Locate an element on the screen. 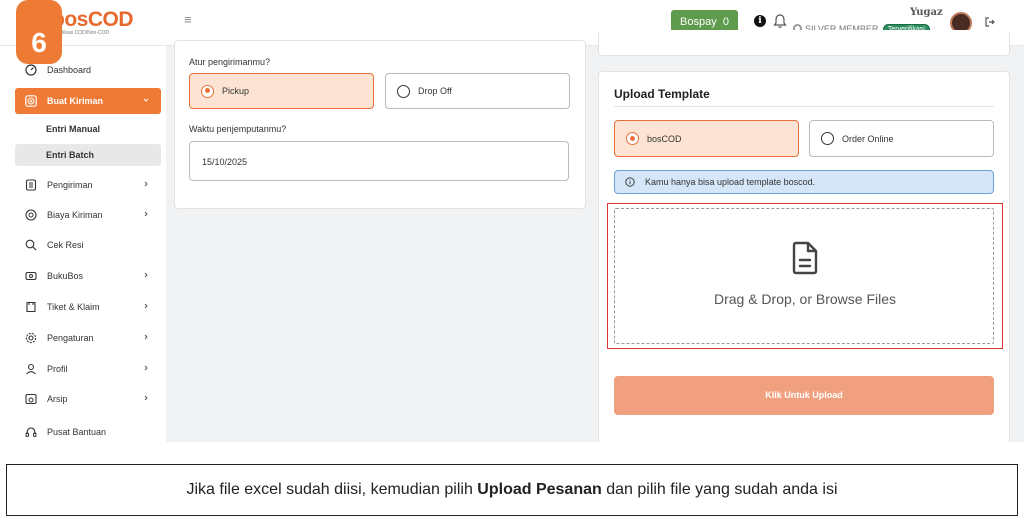  username: Yugaz is located at coordinates (926, 12).